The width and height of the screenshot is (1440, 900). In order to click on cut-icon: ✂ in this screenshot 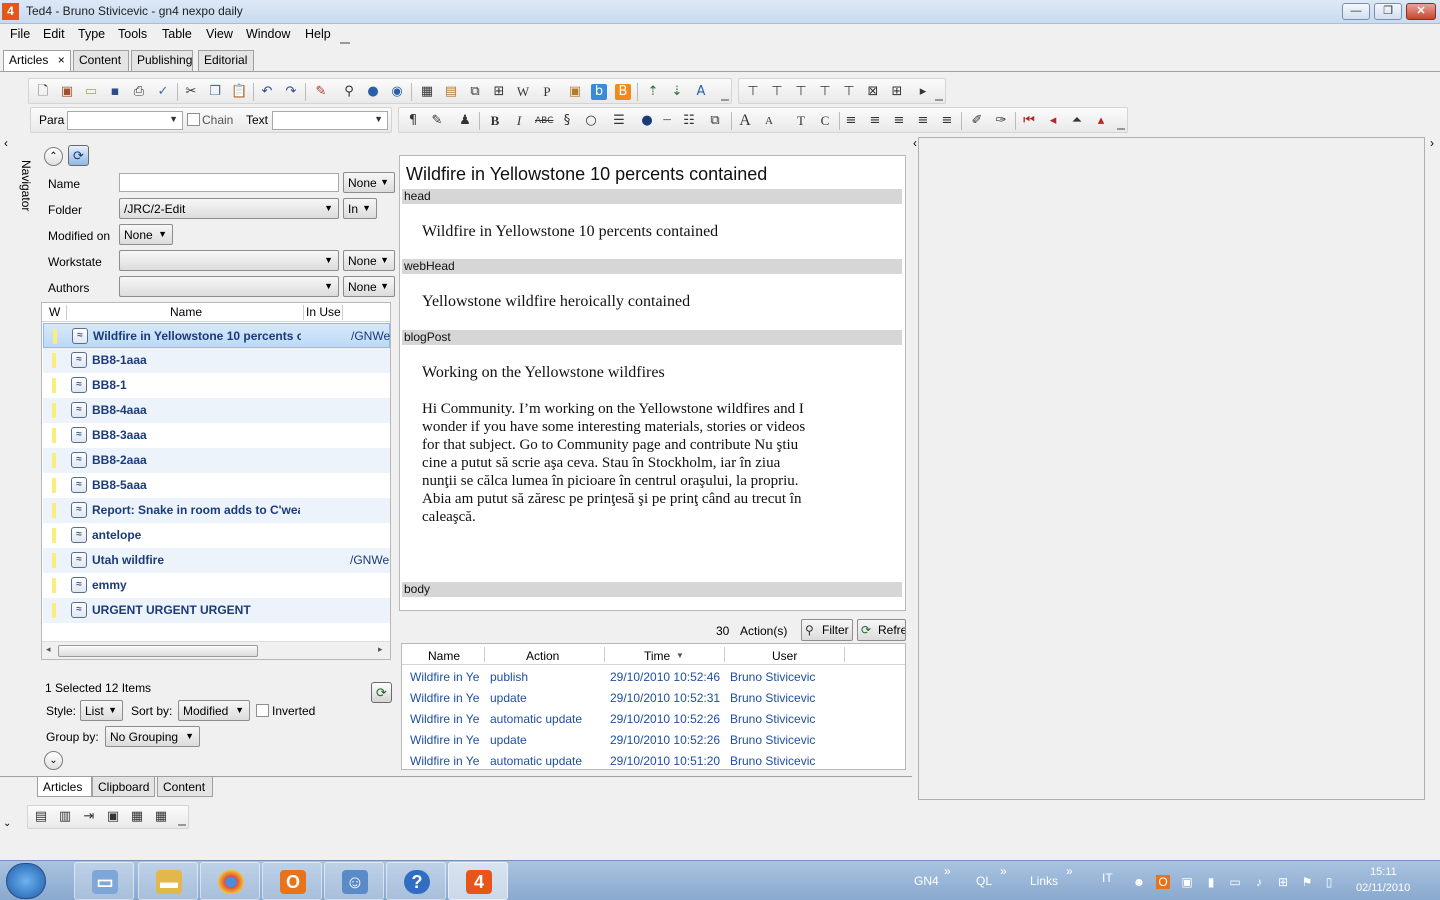, I will do `click(191, 92)`.